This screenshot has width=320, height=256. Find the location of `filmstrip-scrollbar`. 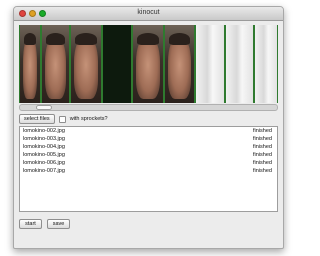

filmstrip-scrollbar is located at coordinates (148, 107).